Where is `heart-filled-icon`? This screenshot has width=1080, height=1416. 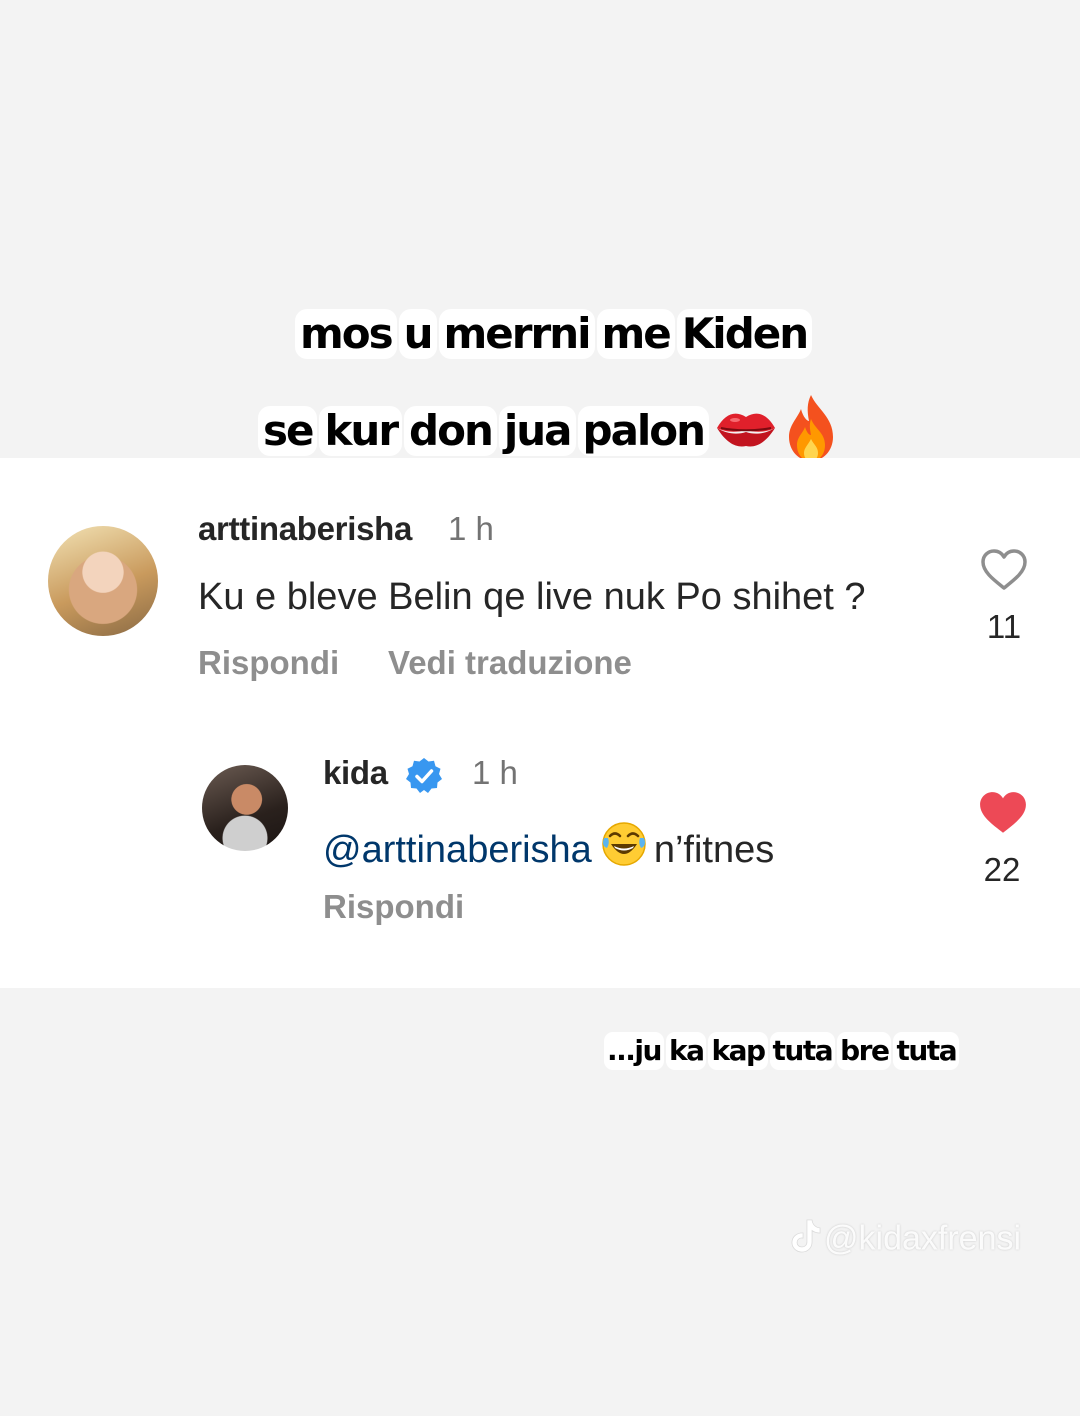 heart-filled-icon is located at coordinates (1003, 815).